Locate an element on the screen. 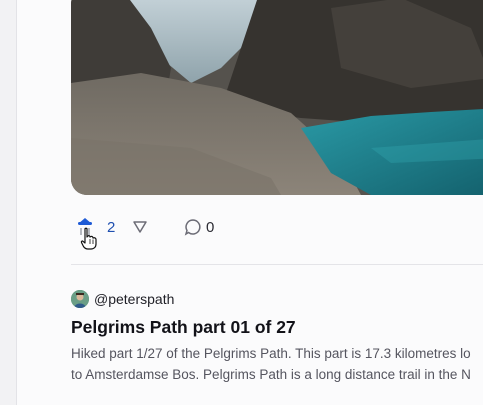 Image resolution: width=483 pixels, height=405 pixels. left-sidebar-rail is located at coordinates (8, 202).